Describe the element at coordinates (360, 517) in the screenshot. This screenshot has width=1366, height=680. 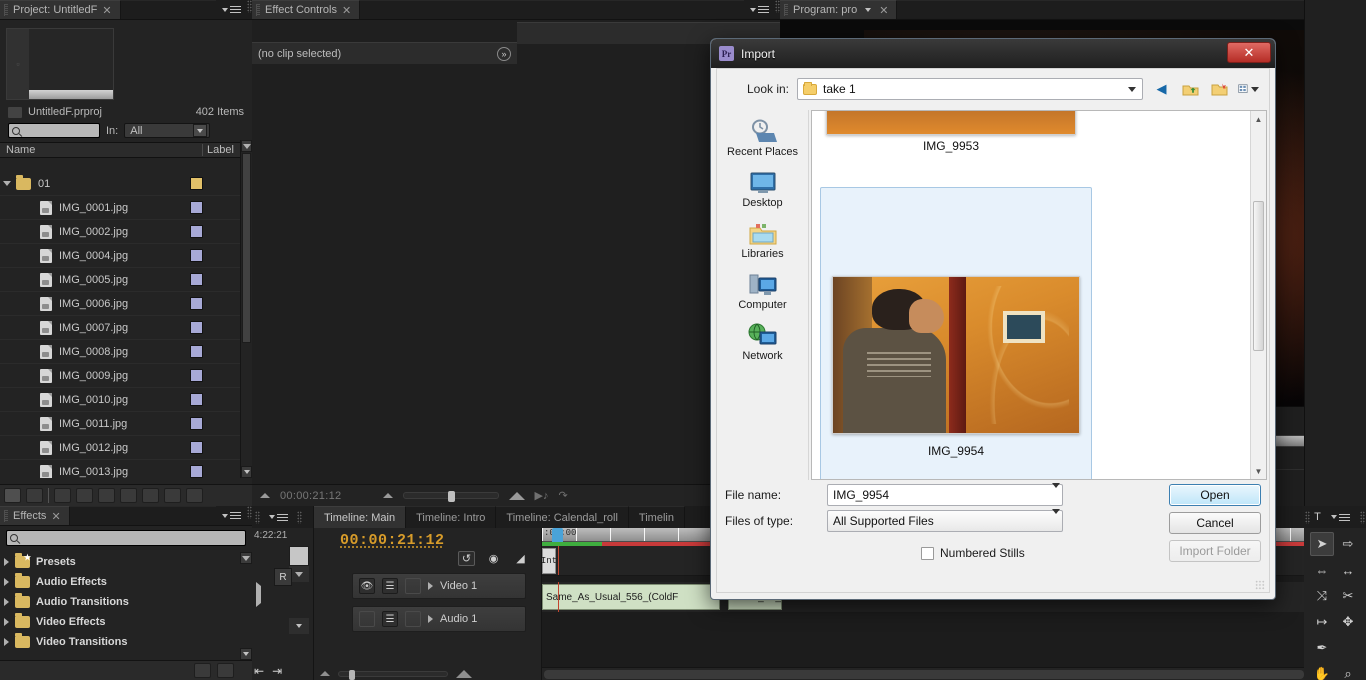
I see `tab-timeline-main: Timeline: Main` at that location.